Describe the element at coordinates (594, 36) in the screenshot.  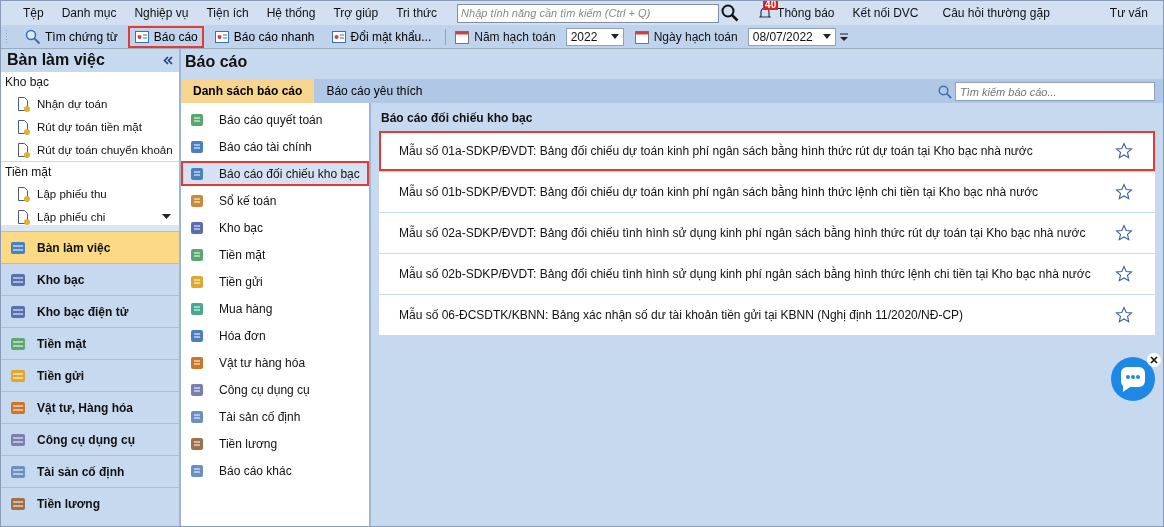
I see `year-dropdown: 2022` at that location.